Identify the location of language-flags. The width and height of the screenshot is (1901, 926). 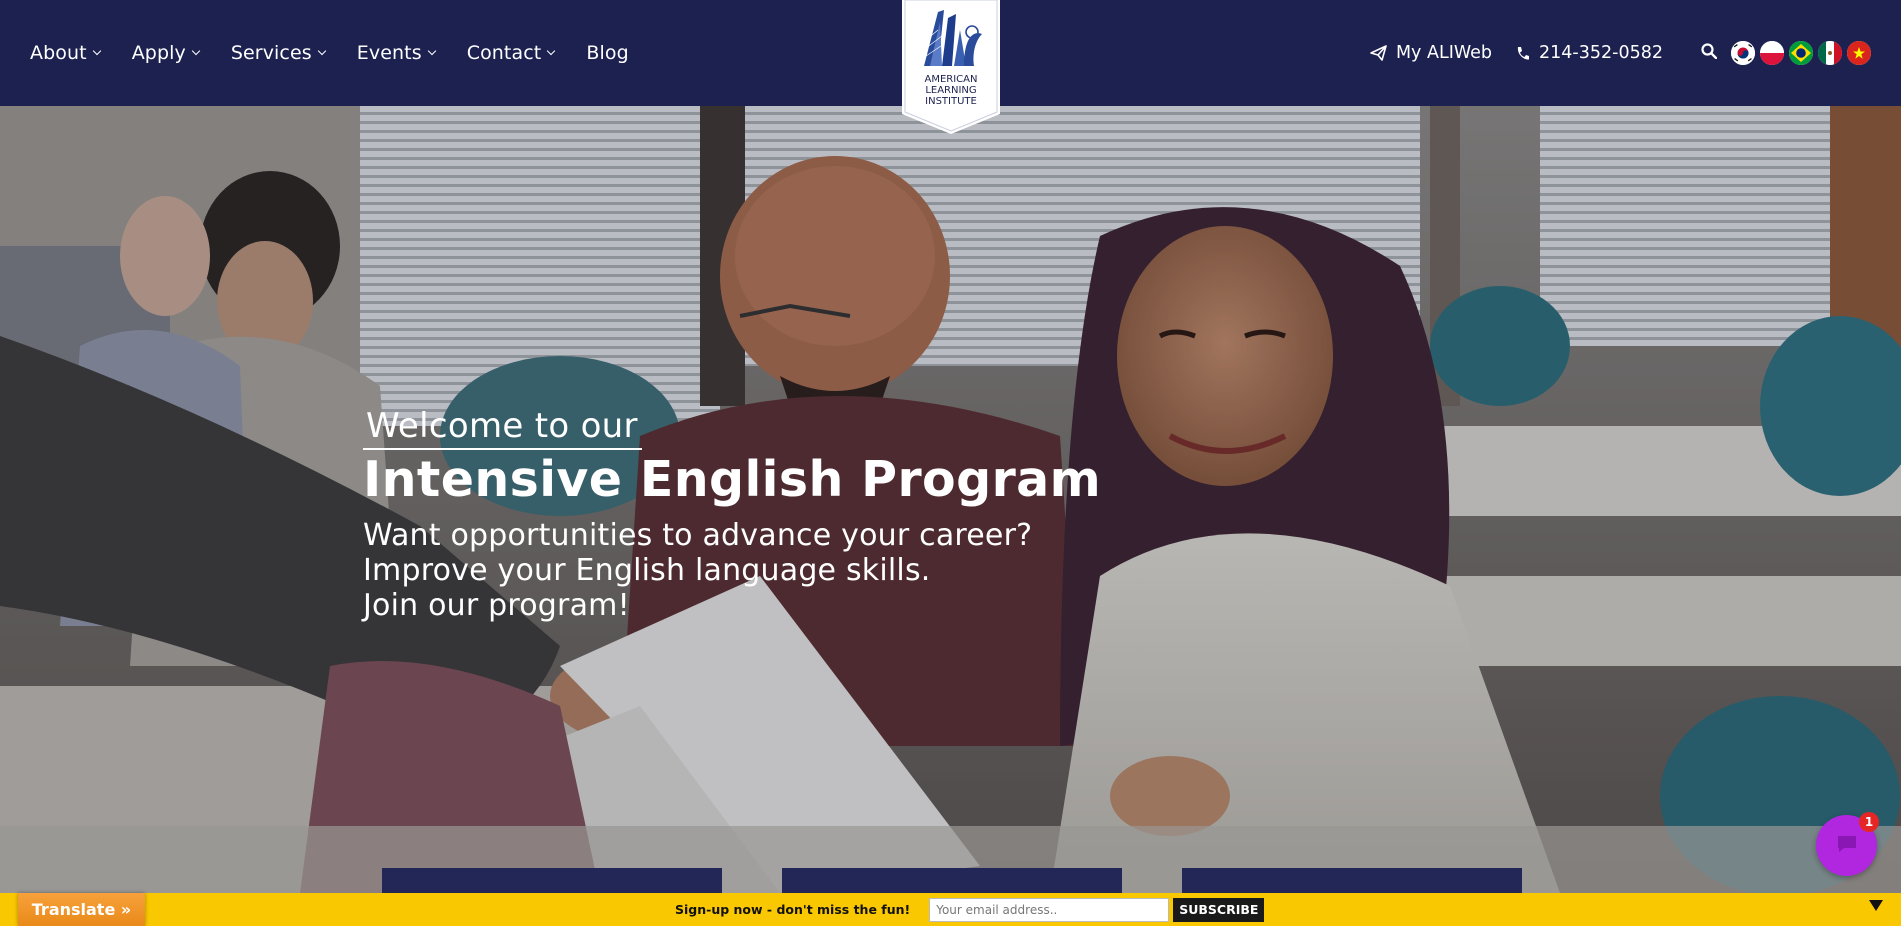
(1801, 53).